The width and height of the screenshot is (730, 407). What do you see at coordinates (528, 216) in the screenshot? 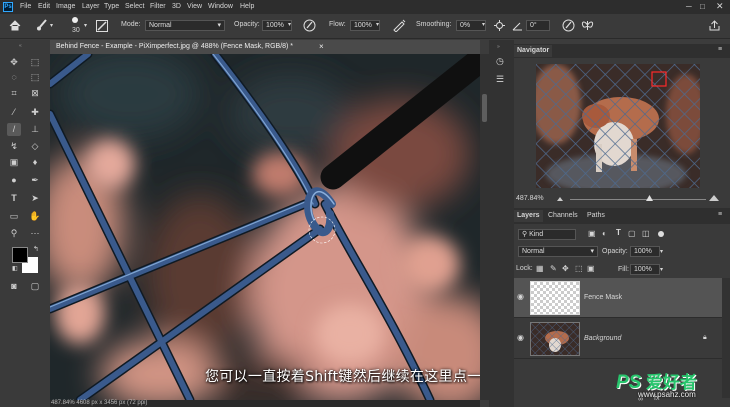
I see `tab-layers: Layers` at bounding box center [528, 216].